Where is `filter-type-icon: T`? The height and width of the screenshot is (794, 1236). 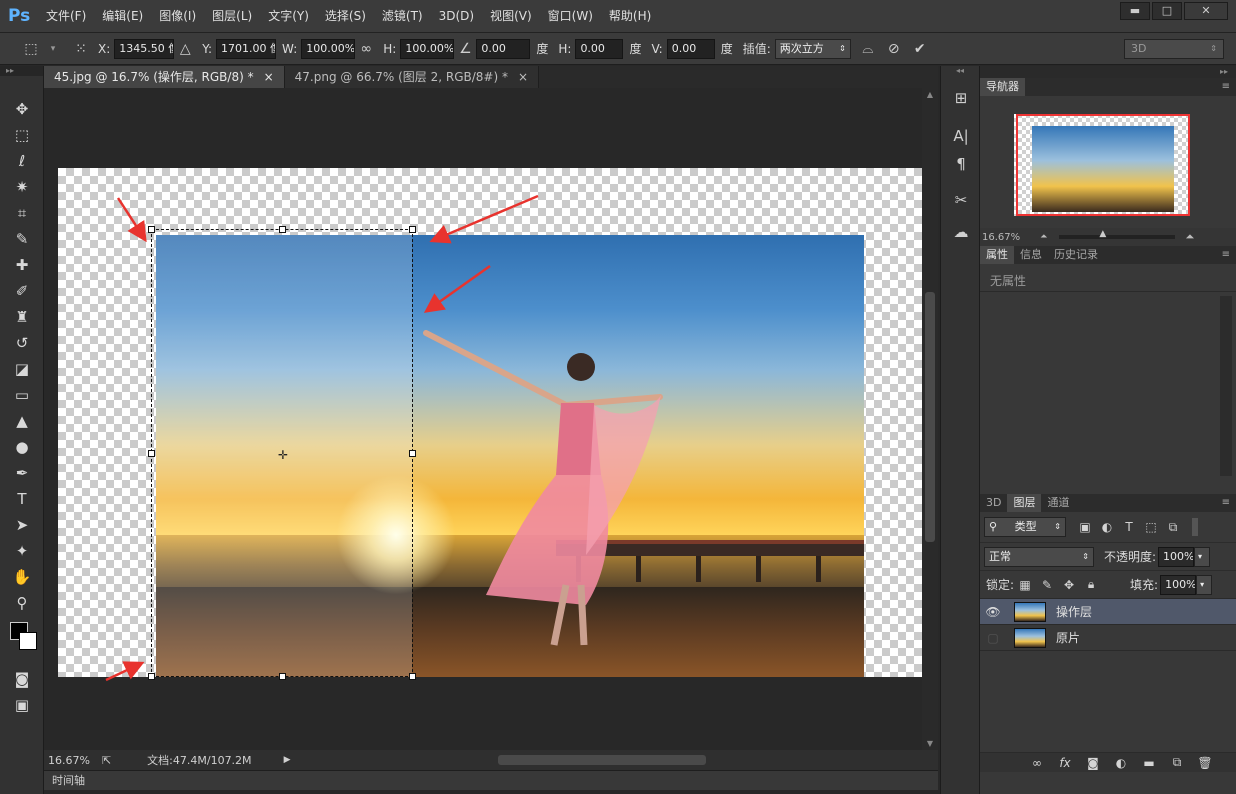
filter-type-icon: T is located at coordinates (1129, 527).